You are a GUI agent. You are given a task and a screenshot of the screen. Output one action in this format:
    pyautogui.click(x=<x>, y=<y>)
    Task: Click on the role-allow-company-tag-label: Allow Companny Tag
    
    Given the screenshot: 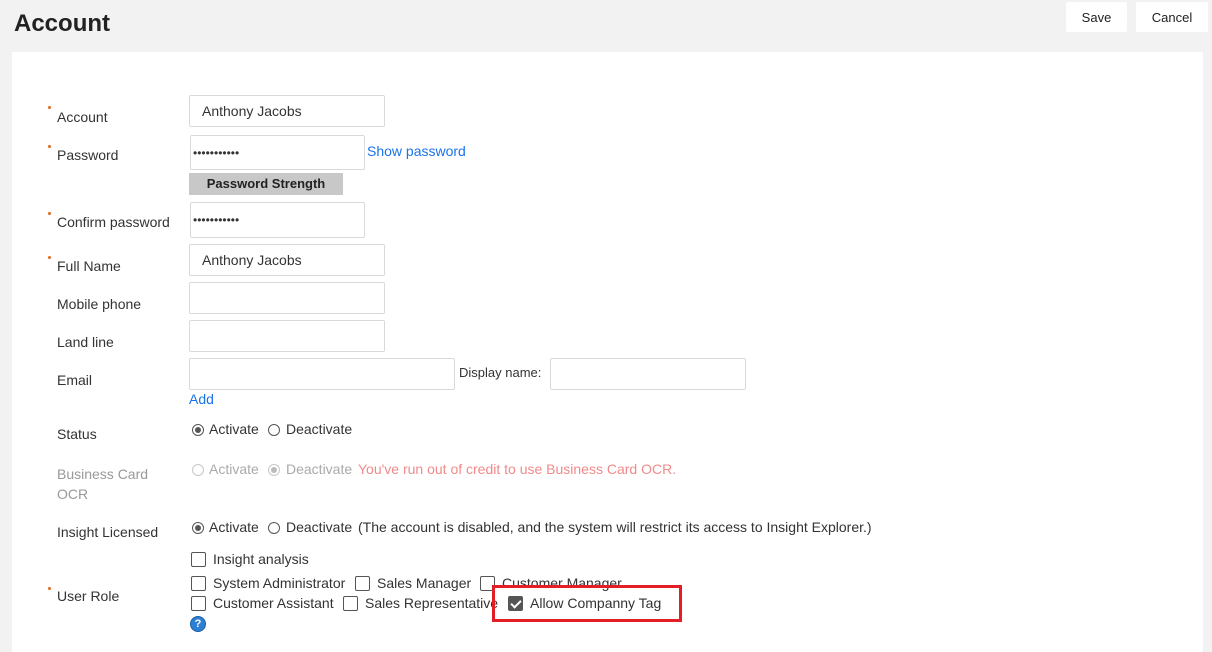 What is the action you would take?
    pyautogui.click(x=596, y=603)
    